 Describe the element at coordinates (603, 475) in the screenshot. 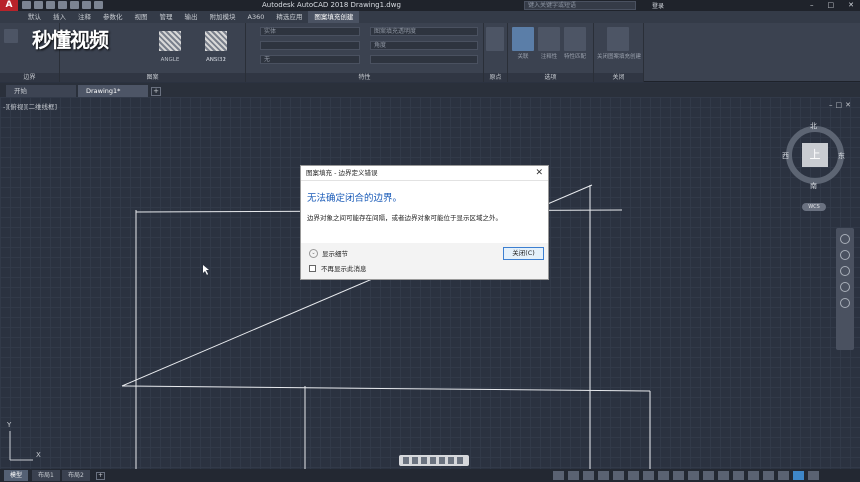

I see `ortho-icon` at that location.